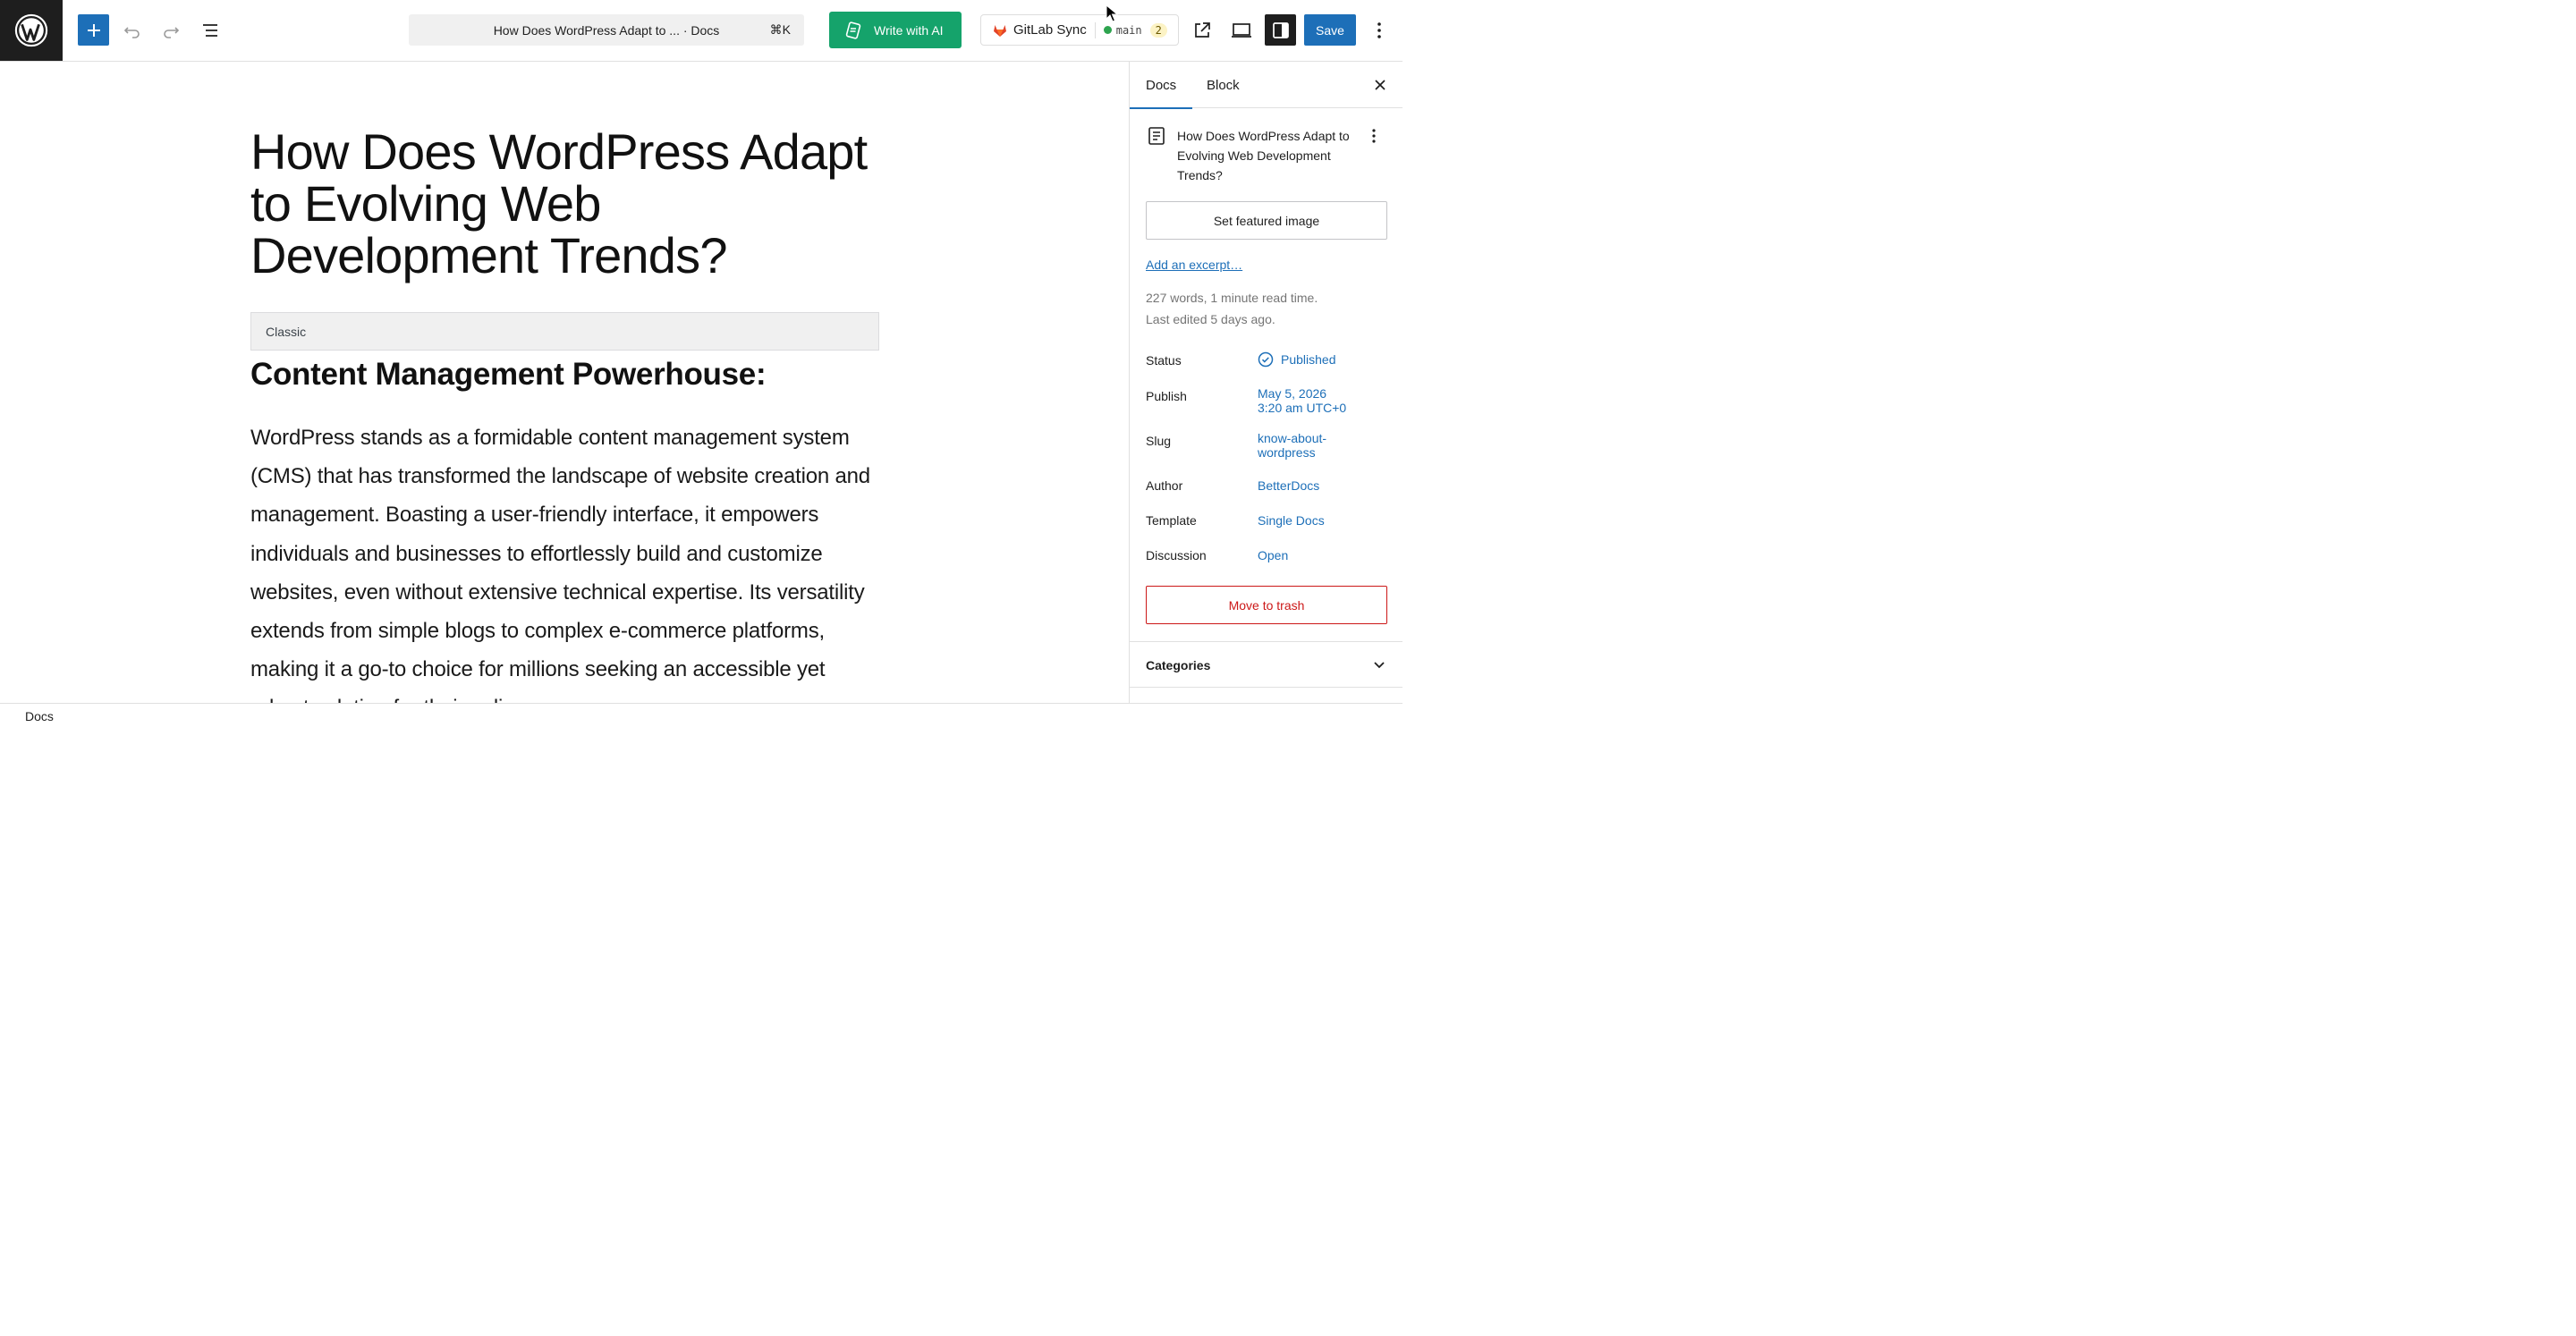  What do you see at coordinates (1232, 298) in the screenshot?
I see `word-count: 227 words, 1 minute read time.` at bounding box center [1232, 298].